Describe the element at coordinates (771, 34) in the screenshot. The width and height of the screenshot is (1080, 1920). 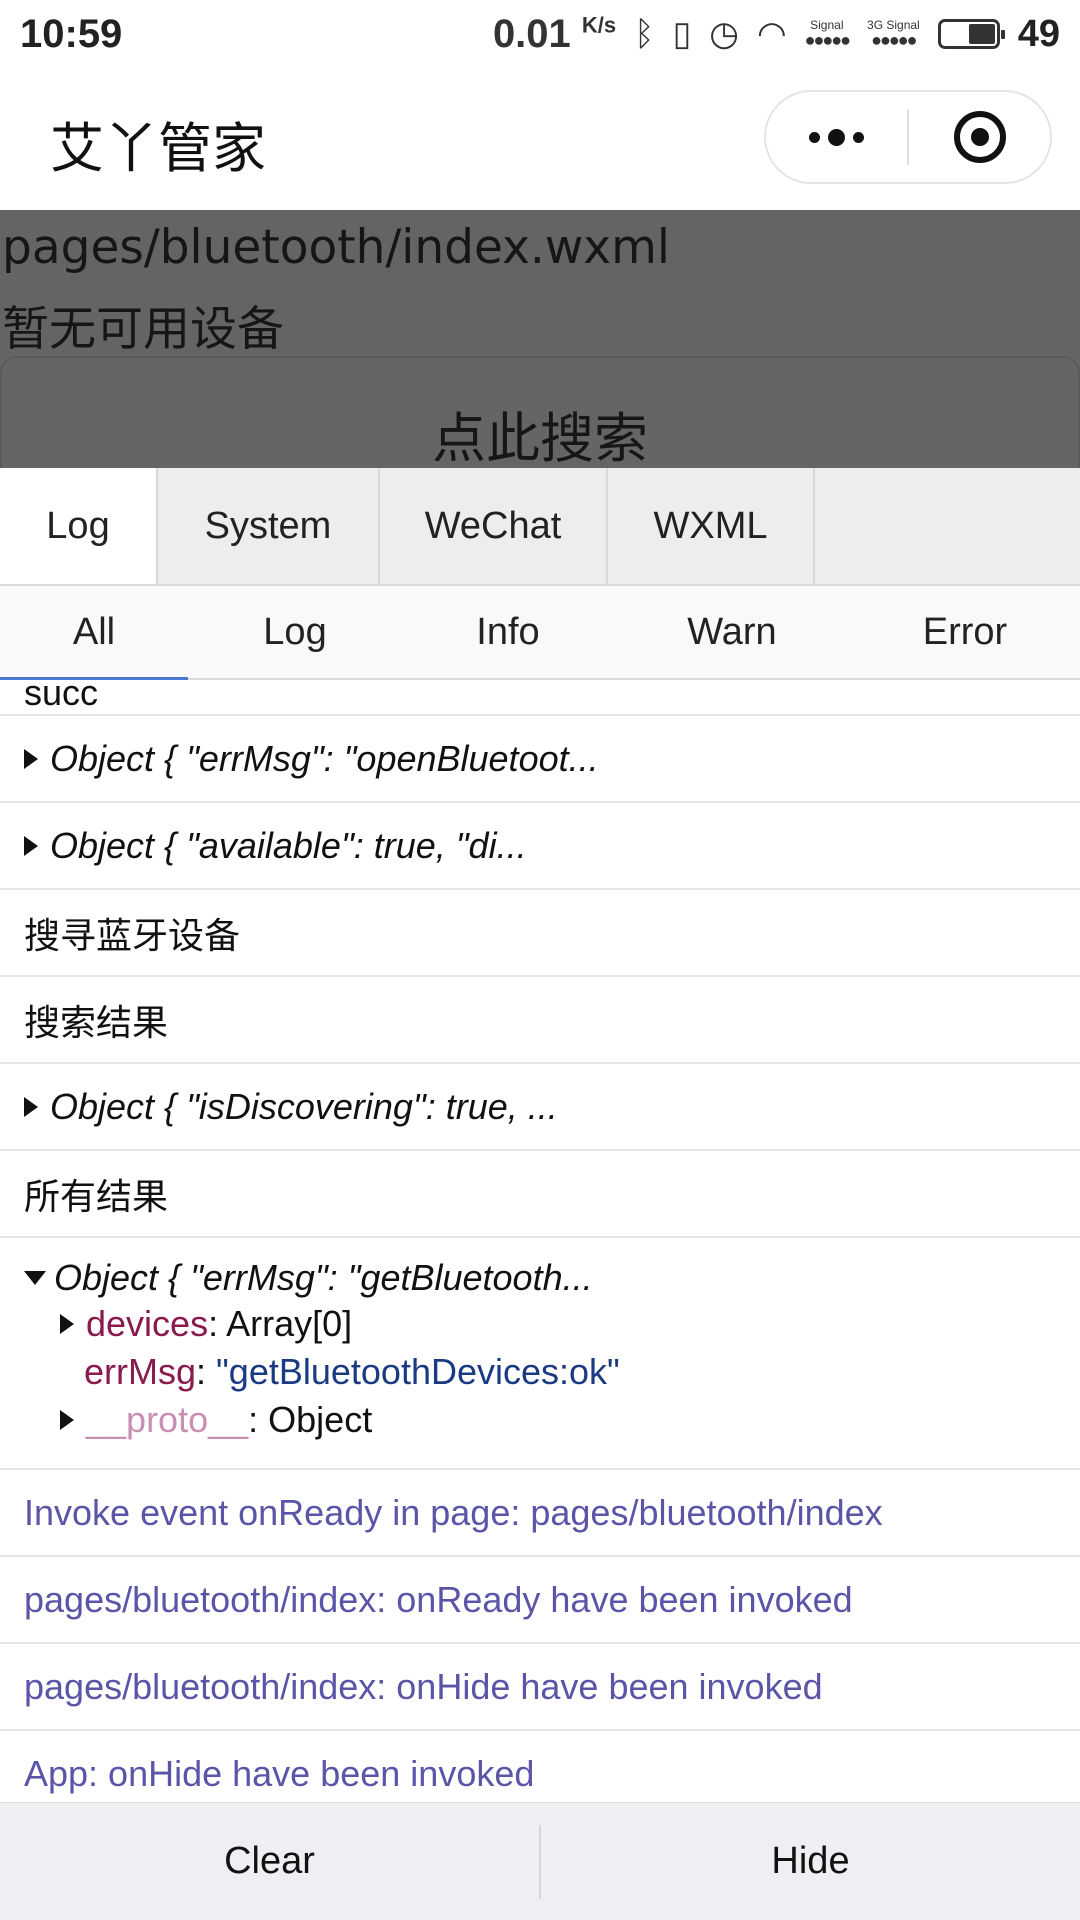
I see `wifi-icon: ◠` at that location.